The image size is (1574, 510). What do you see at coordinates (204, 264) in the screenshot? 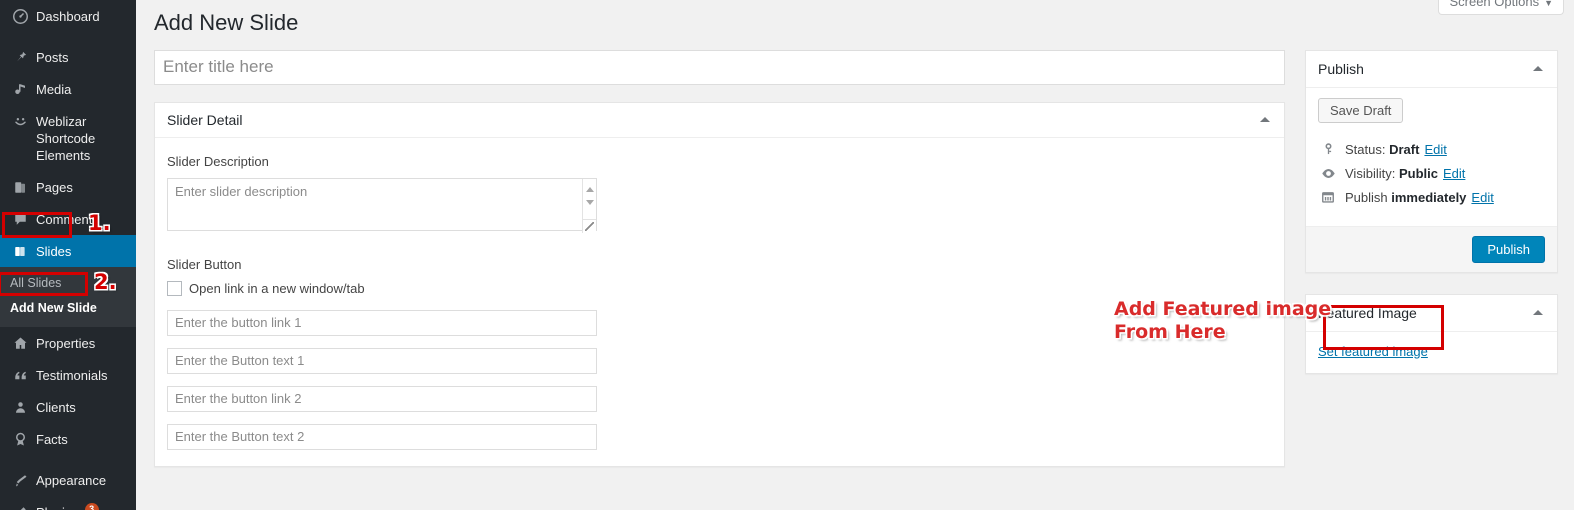
I see `slider-button-label: Slider Button` at bounding box center [204, 264].